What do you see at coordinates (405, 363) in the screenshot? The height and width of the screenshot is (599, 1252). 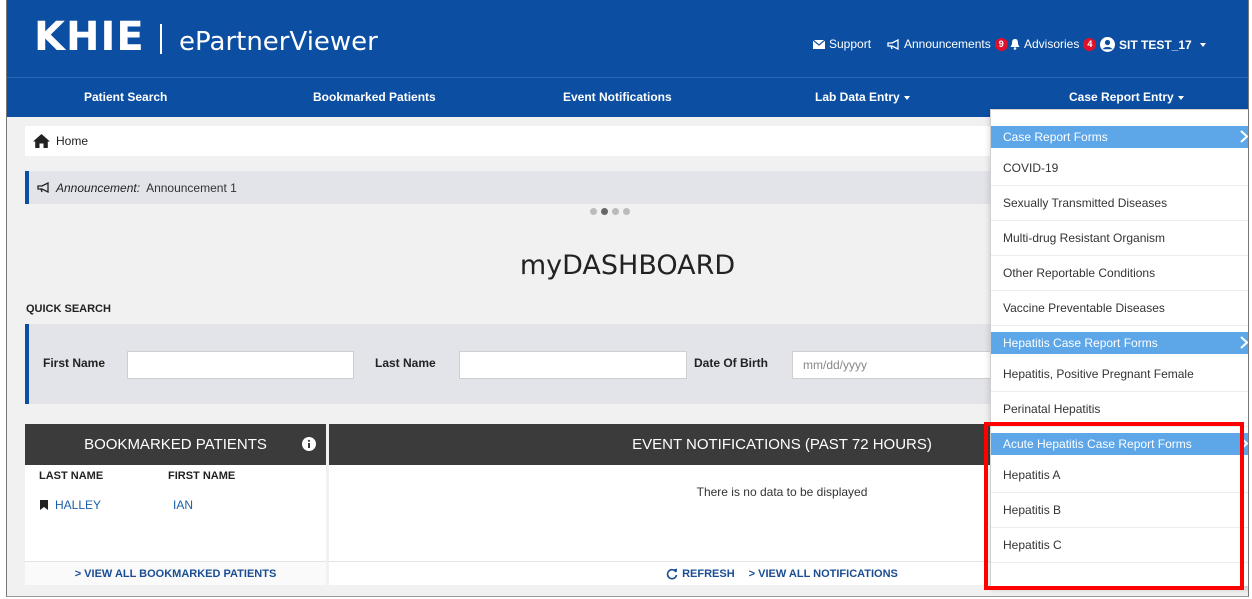 I see `last-name-label: Last Name` at bounding box center [405, 363].